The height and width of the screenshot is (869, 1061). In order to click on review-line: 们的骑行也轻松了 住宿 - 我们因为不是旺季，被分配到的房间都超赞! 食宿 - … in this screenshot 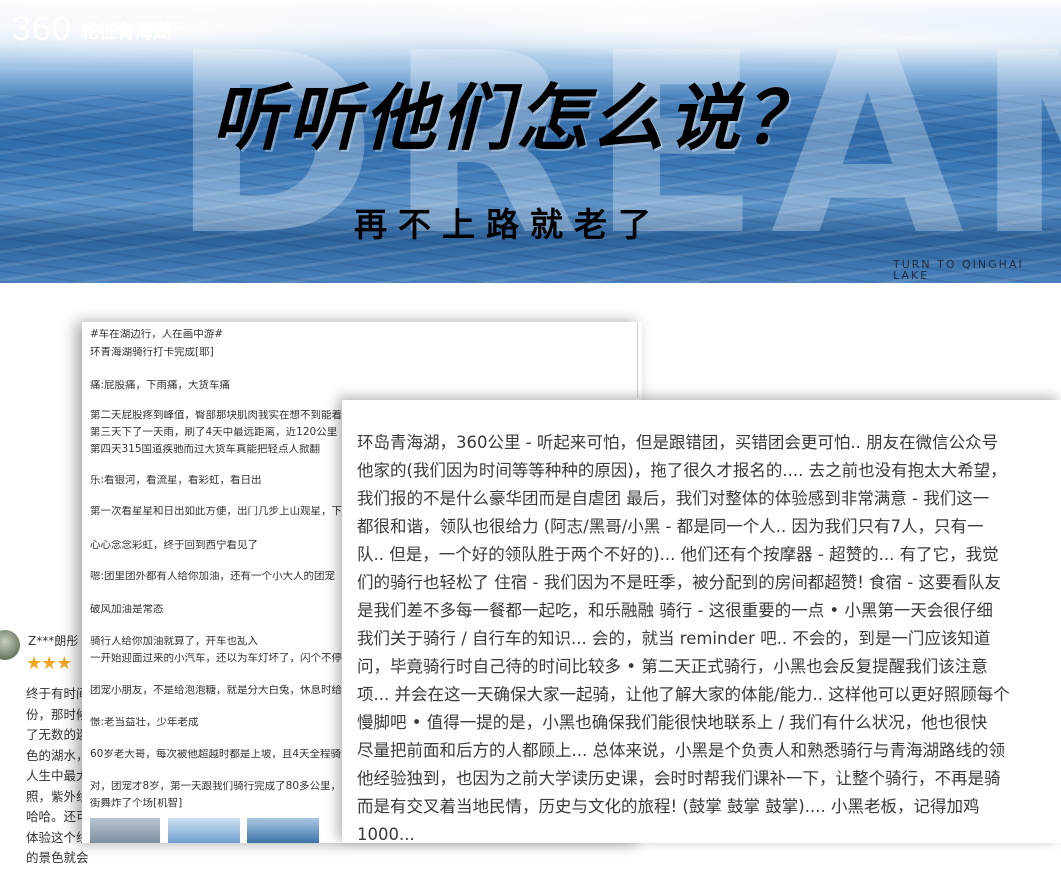, I will do `click(679, 582)`.